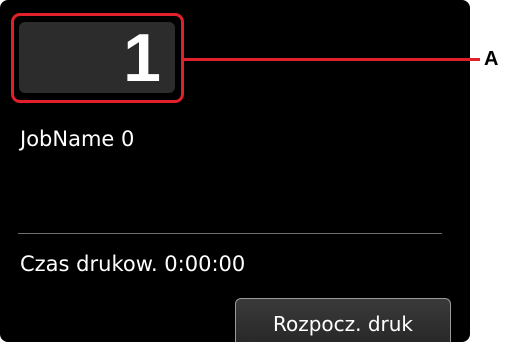 The width and height of the screenshot is (505, 342). I want to click on start-print-button: Rozpocz. druk, so click(343, 320).